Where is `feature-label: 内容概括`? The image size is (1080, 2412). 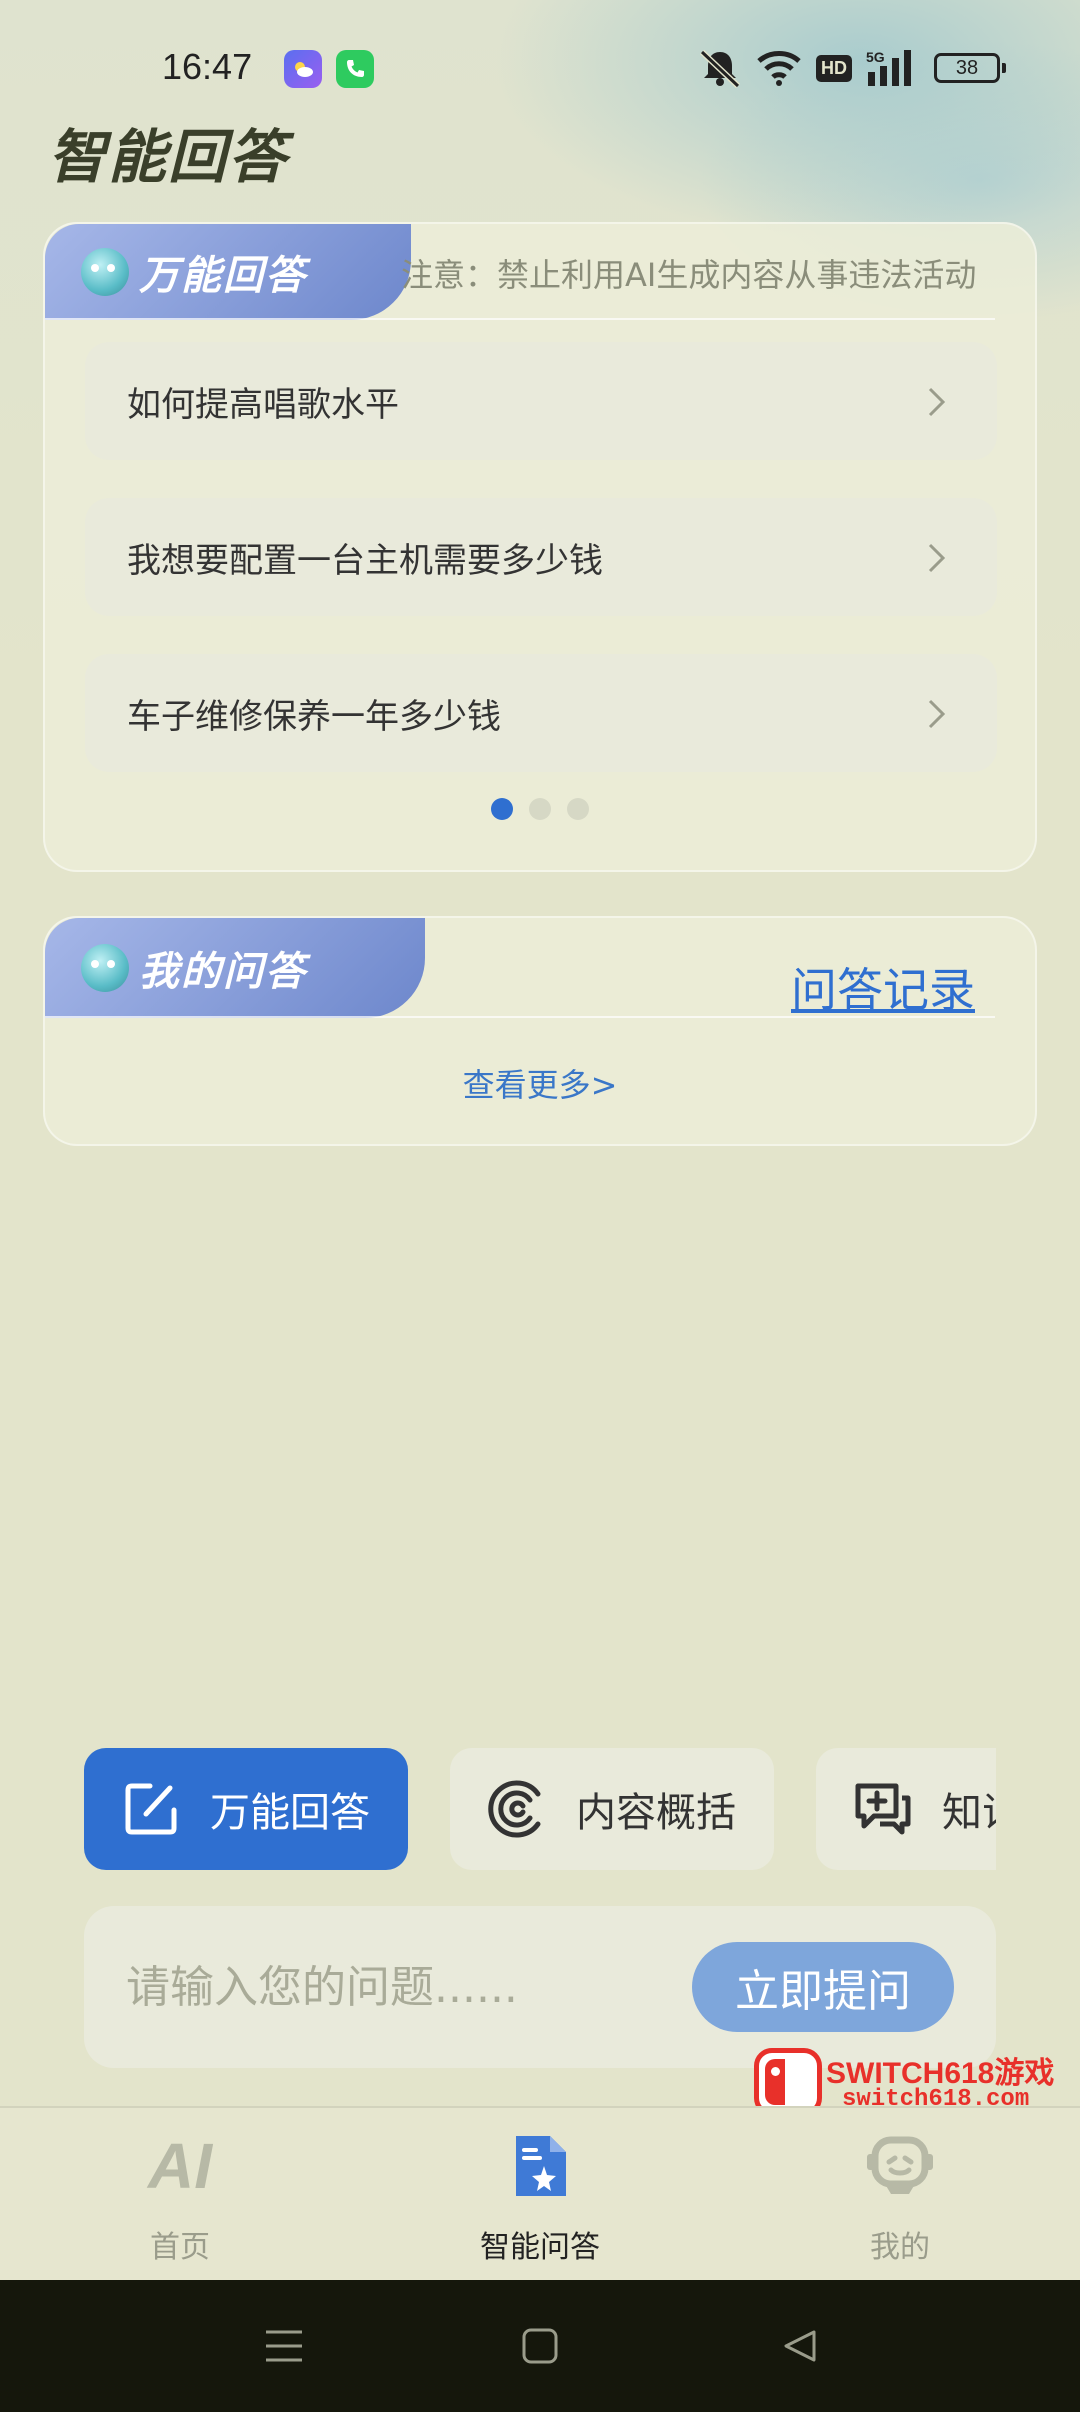
feature-label: 内容概括 is located at coordinates (656, 1813).